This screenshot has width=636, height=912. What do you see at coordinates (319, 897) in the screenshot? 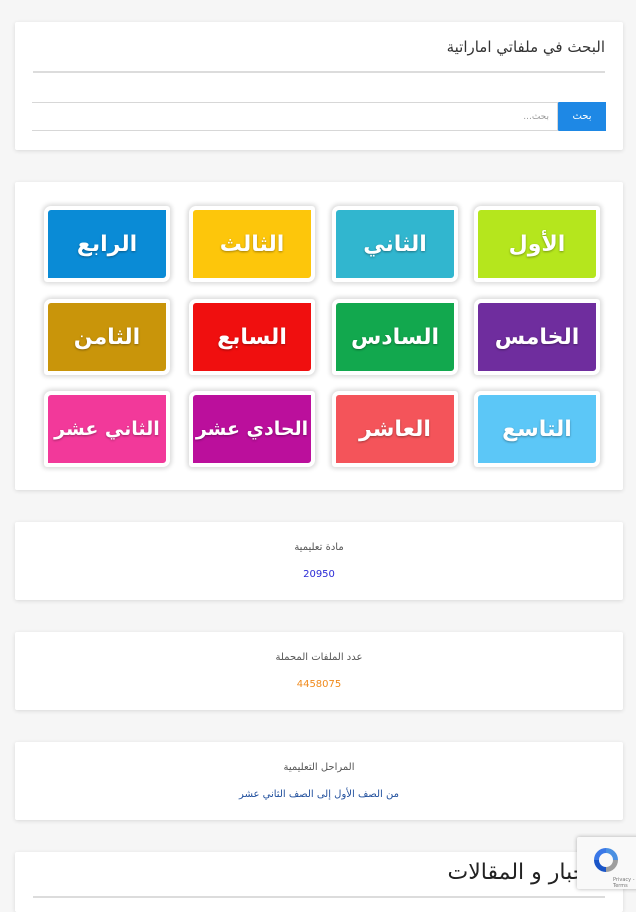
I see `news-divider` at bounding box center [319, 897].